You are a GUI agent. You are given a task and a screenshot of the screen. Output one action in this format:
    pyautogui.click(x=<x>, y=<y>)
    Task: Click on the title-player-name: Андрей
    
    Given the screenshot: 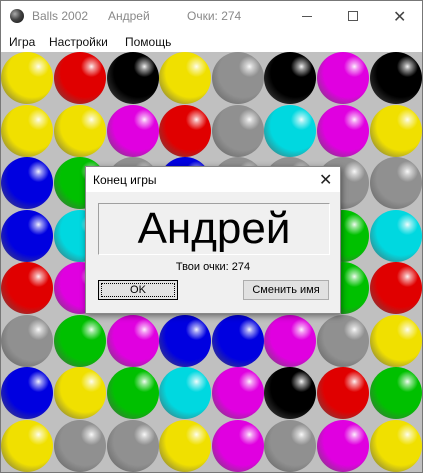 What is the action you would take?
    pyautogui.click(x=129, y=16)
    